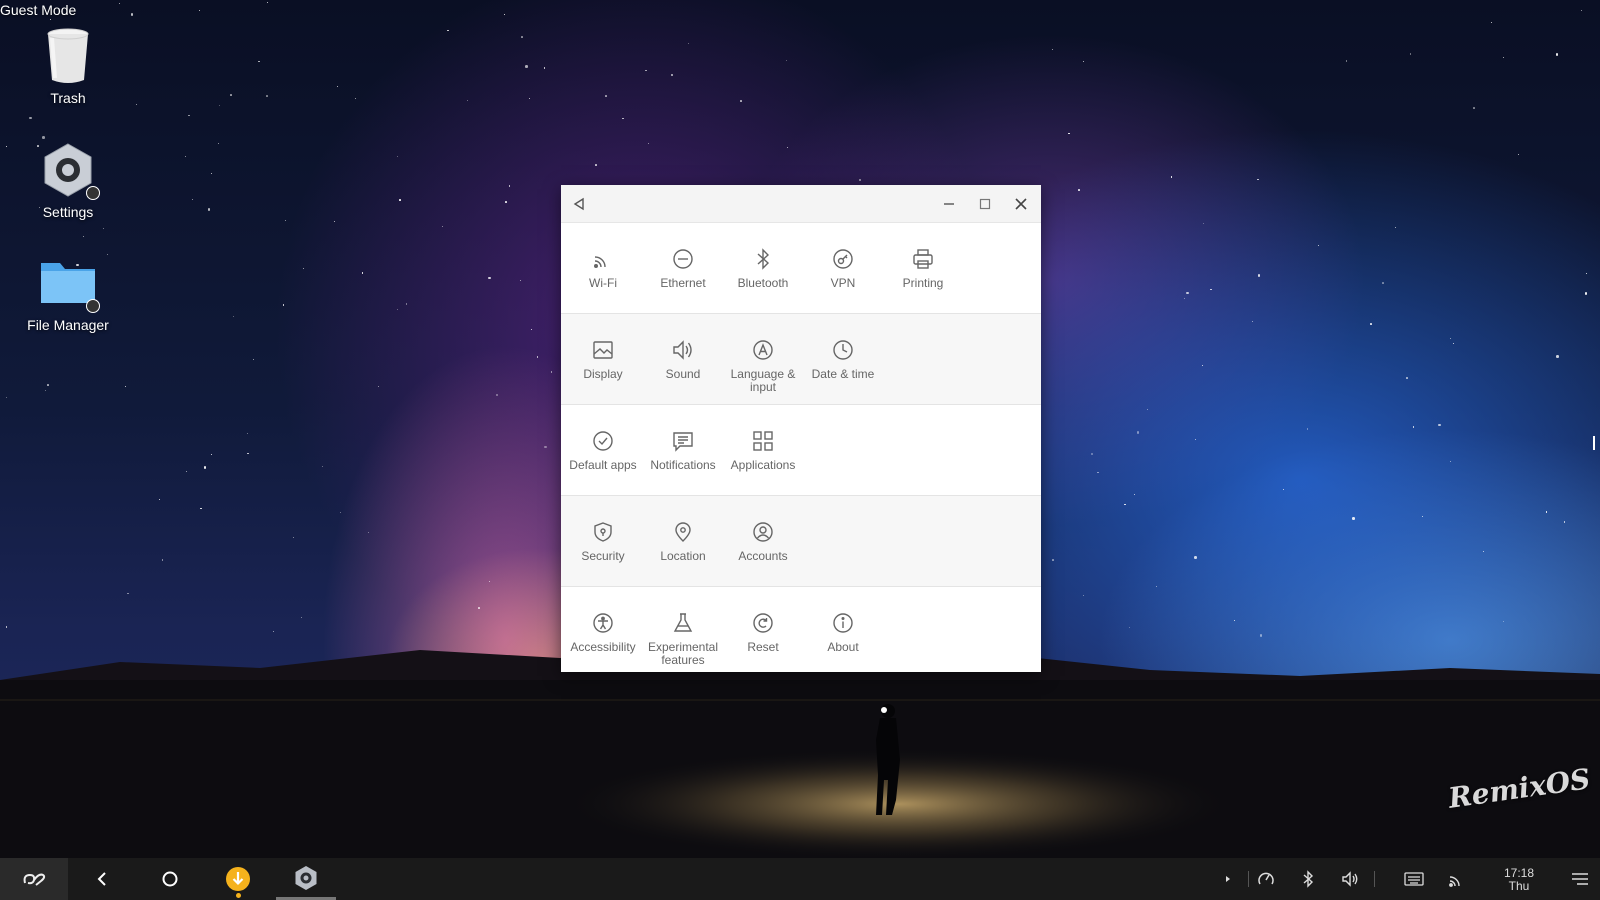 Image resolution: width=1600 pixels, height=900 pixels. I want to click on desktop-icon-label: Settings, so click(68, 212).